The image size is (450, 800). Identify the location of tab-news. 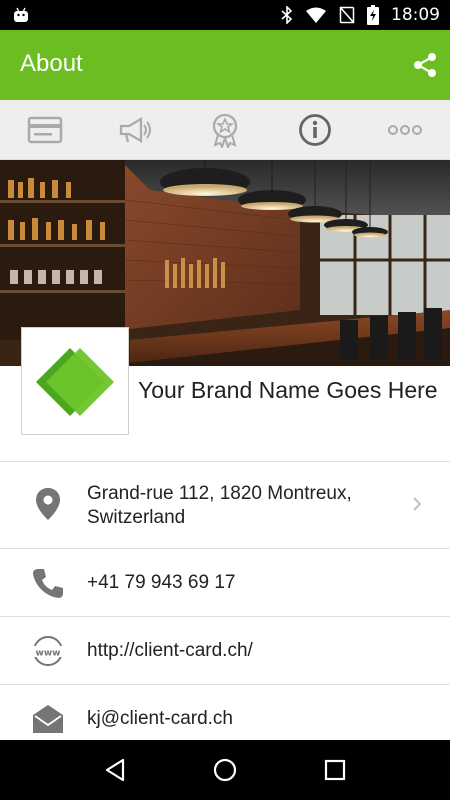
(135, 129).